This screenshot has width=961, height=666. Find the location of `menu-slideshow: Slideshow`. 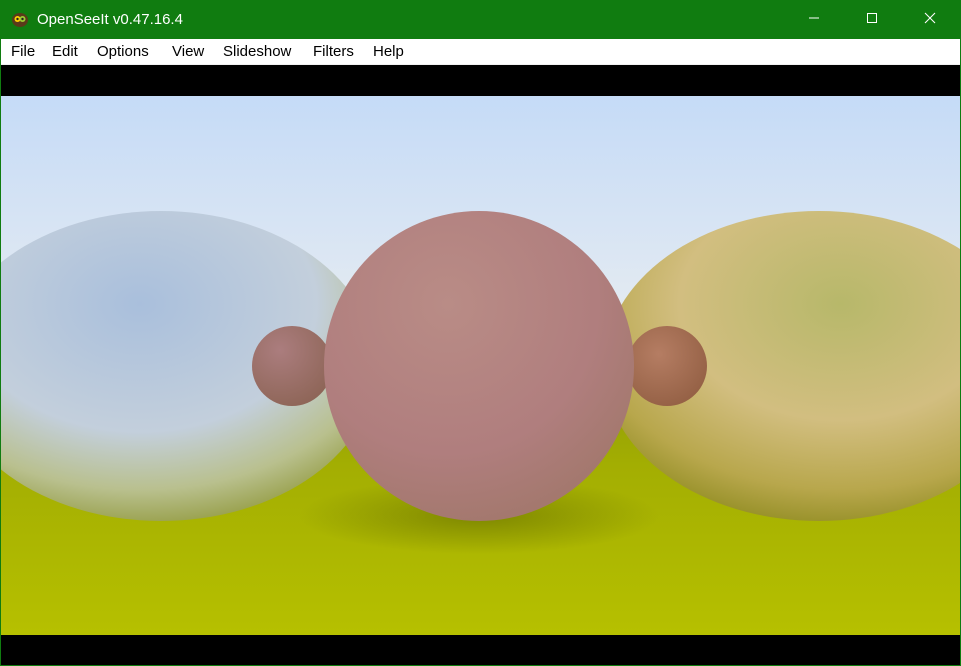

menu-slideshow: Slideshow is located at coordinates (257, 51).